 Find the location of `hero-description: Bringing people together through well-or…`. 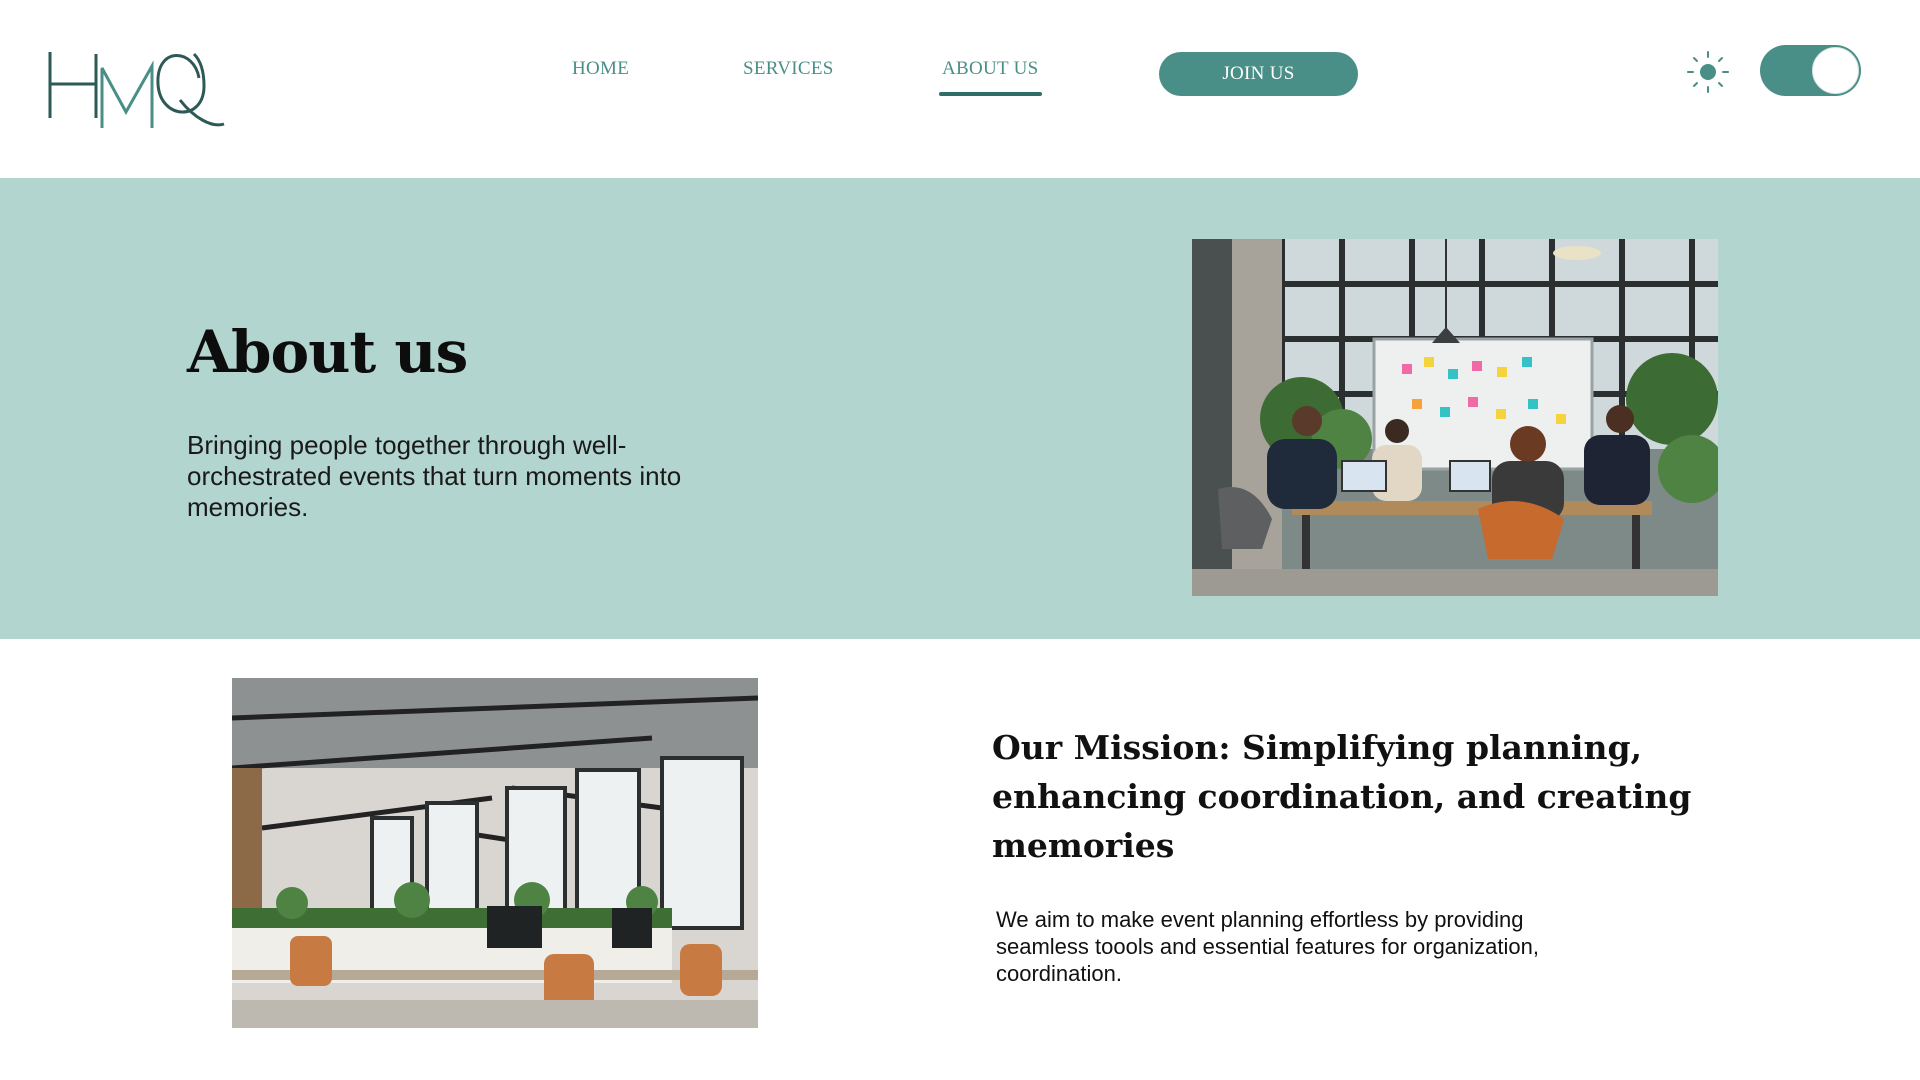

hero-description: Bringing people together through well-or… is located at coordinates (434, 476).